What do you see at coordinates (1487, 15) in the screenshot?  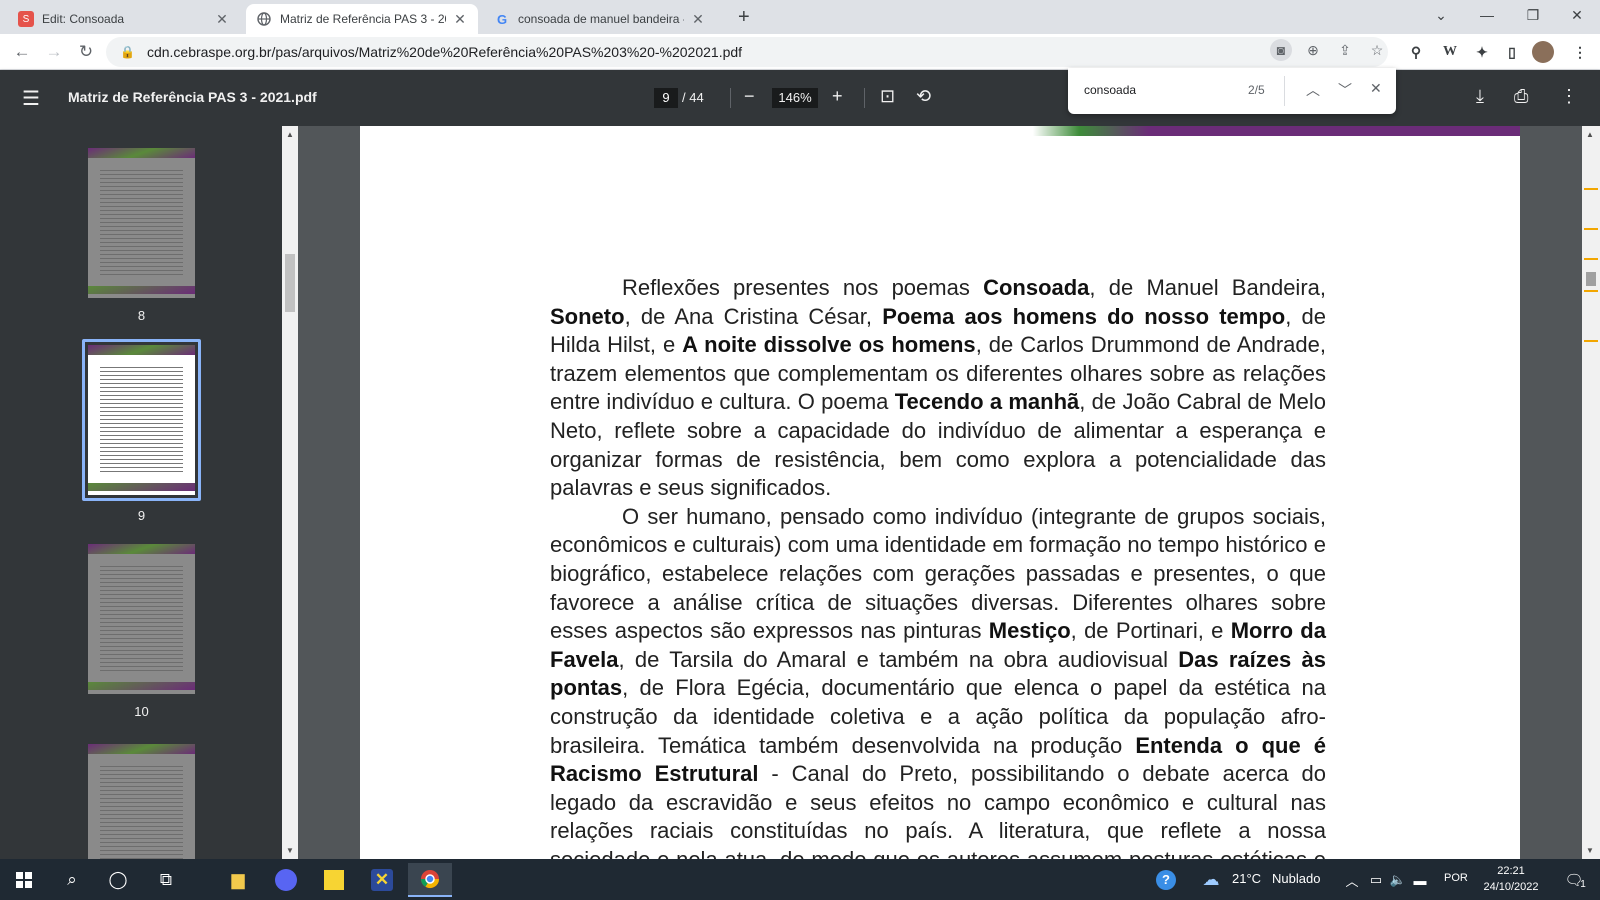 I see `minimize-button: —` at bounding box center [1487, 15].